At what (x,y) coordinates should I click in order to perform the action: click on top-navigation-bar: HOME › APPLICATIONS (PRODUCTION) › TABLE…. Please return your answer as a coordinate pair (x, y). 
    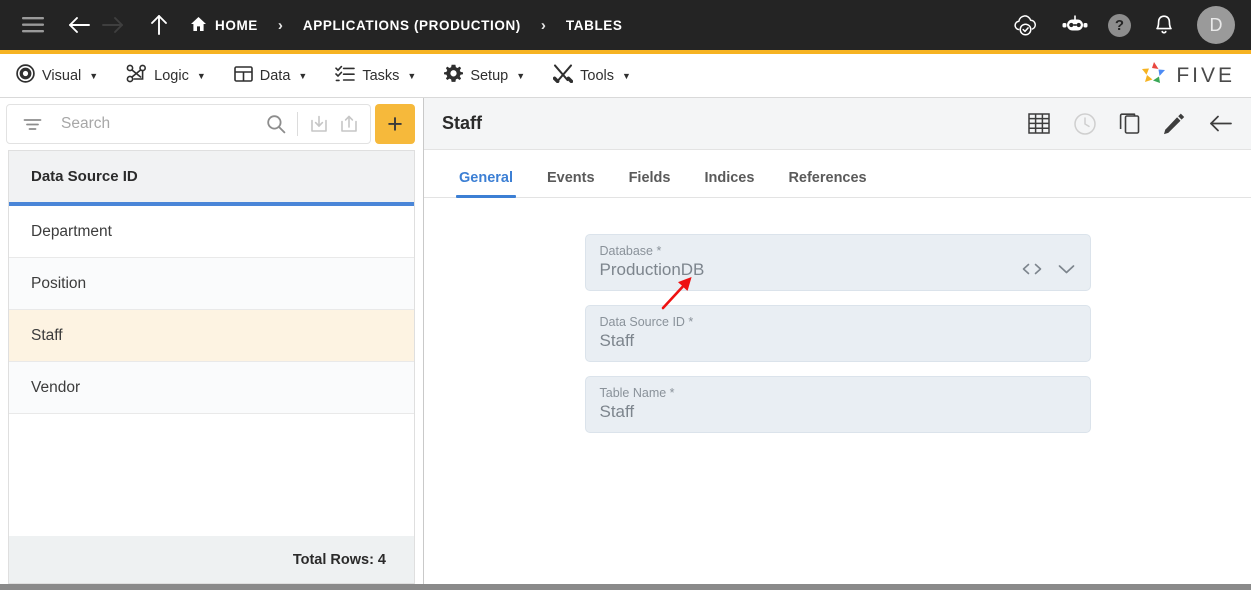
    Looking at the image, I should click on (625, 25).